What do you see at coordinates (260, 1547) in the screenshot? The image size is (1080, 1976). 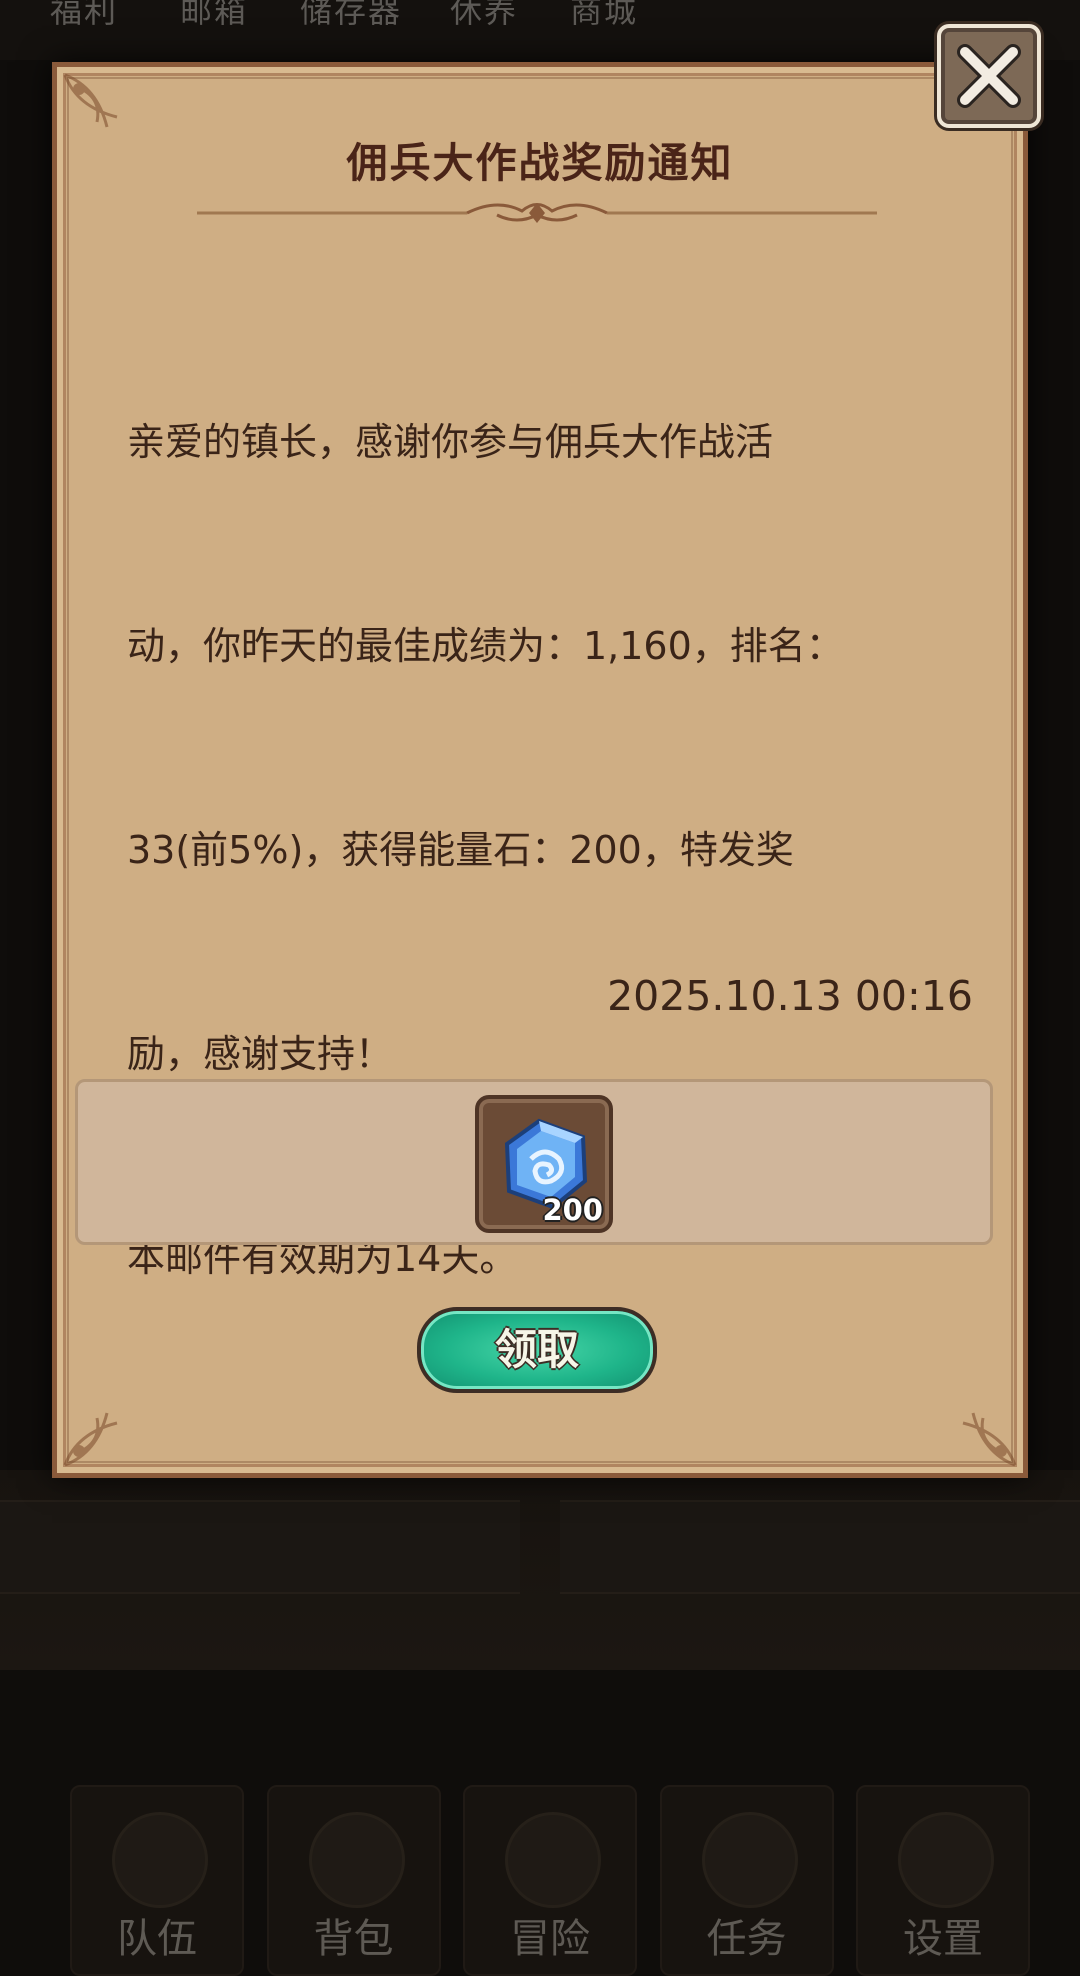 I see `background-banner-left` at bounding box center [260, 1547].